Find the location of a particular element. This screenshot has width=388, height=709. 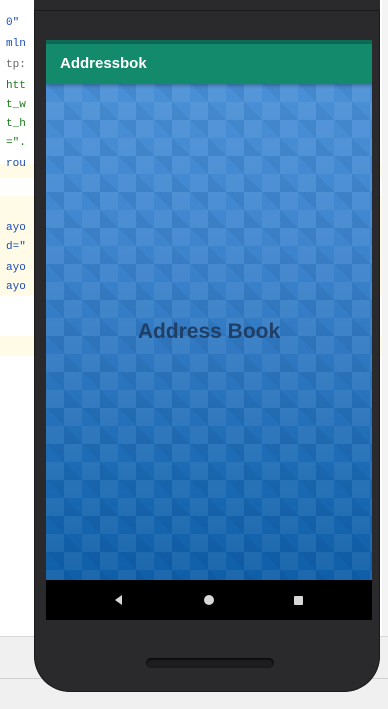

phone-speaker is located at coordinates (210, 663).